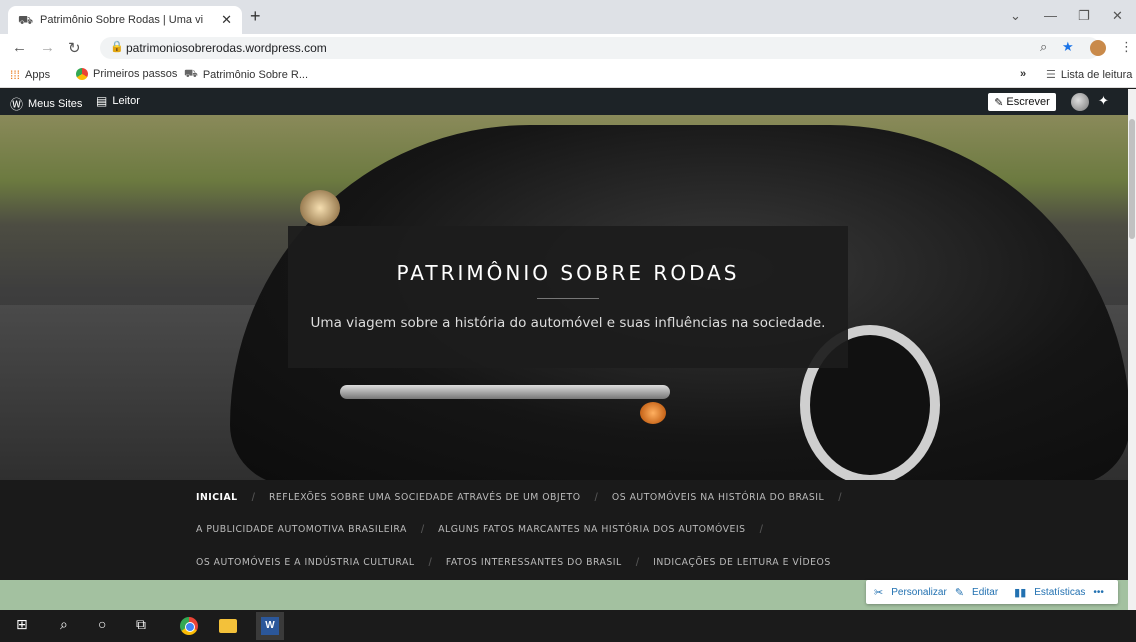 The image size is (1136, 642). I want to click on bookmark-label: Apps, so click(38, 75).